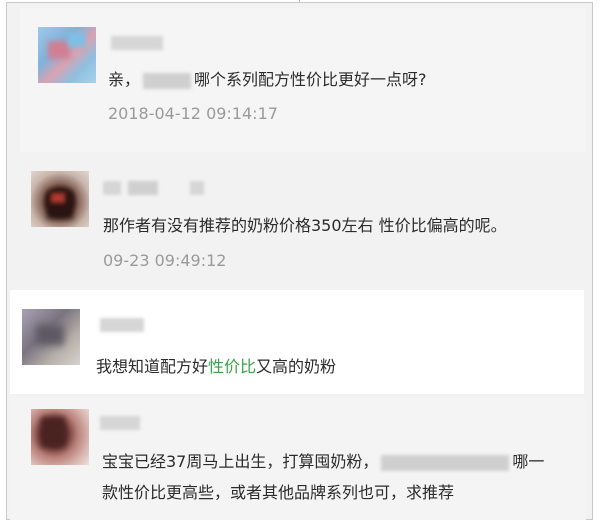 This screenshot has height=524, width=601. I want to click on comment-timestamp: 2018-04-12 09:14:17, so click(193, 113).